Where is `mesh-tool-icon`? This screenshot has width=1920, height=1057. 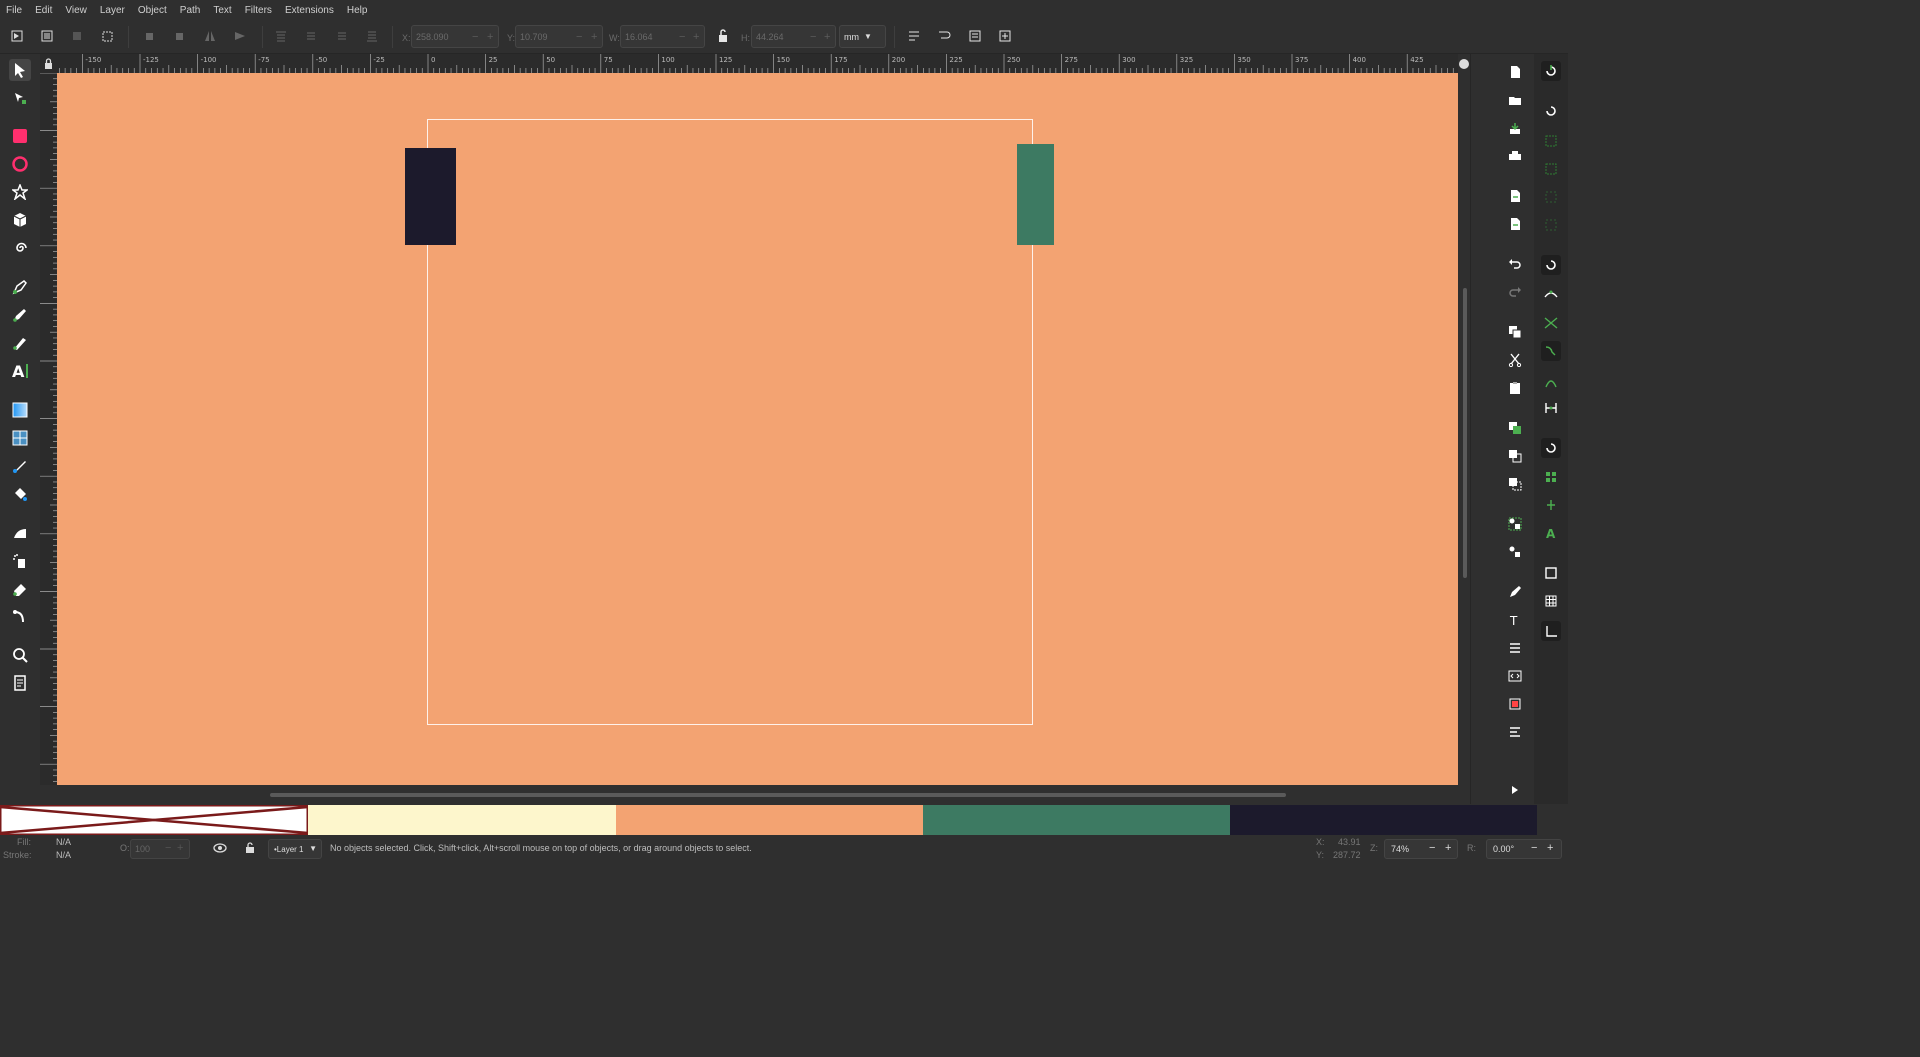
mesh-tool-icon is located at coordinates (20, 438).